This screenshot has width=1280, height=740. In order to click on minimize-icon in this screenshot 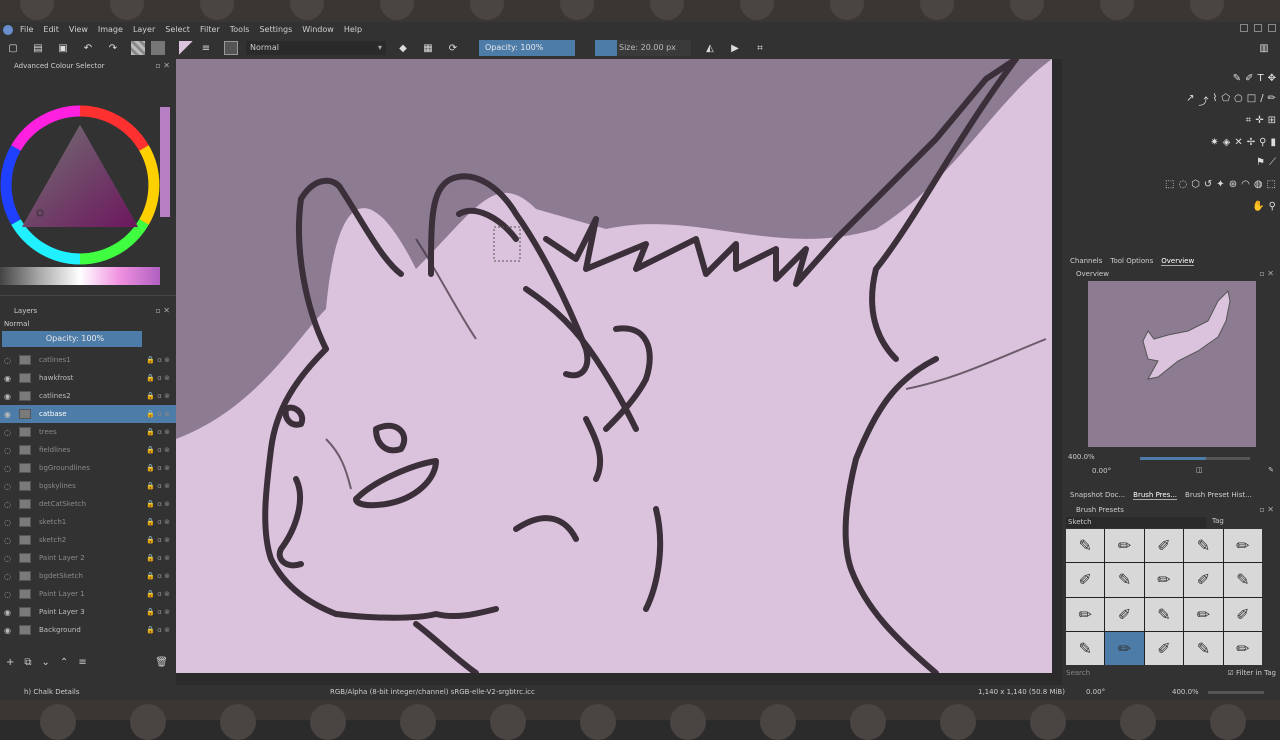, I will do `click(1244, 28)`.